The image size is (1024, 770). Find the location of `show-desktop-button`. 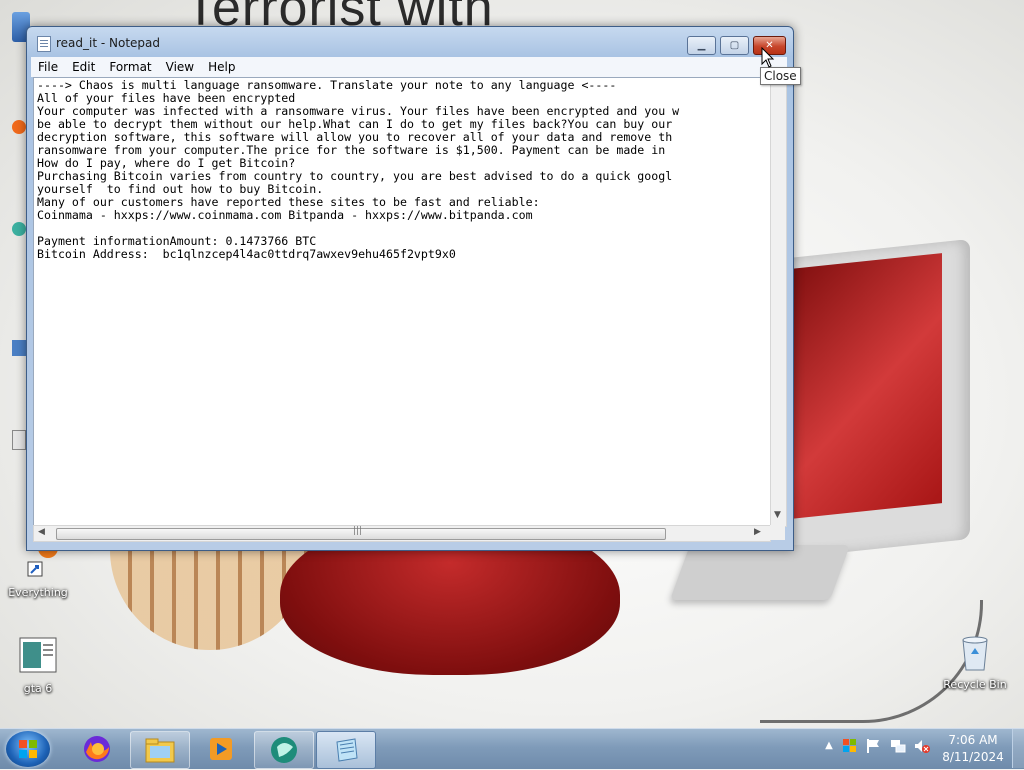

show-desktop-button is located at coordinates (1018, 748).